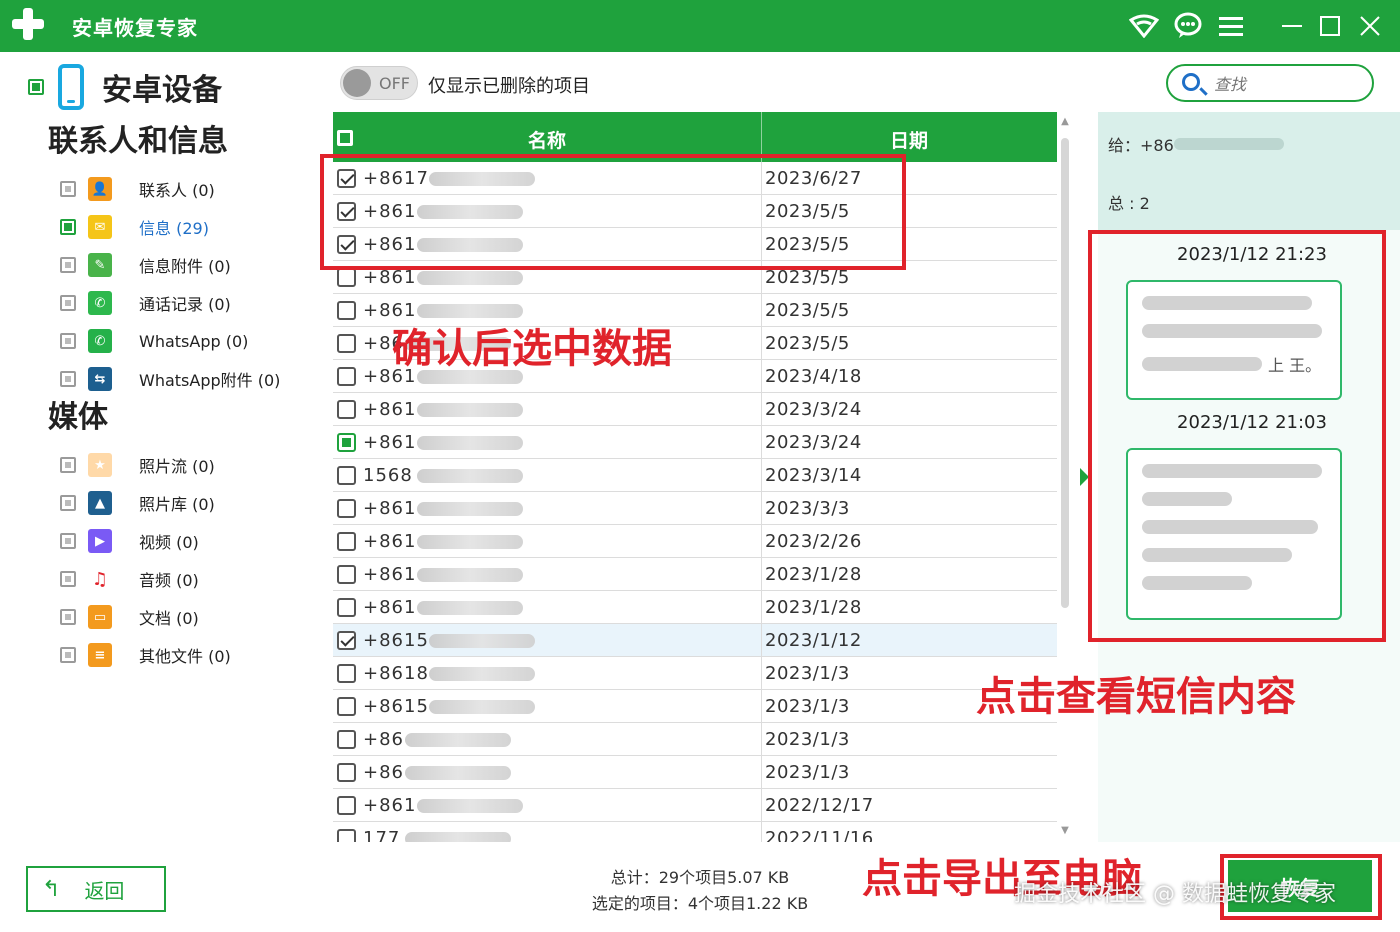 The image size is (1400, 932). I want to click on column-header-date: 日期, so click(909, 139).